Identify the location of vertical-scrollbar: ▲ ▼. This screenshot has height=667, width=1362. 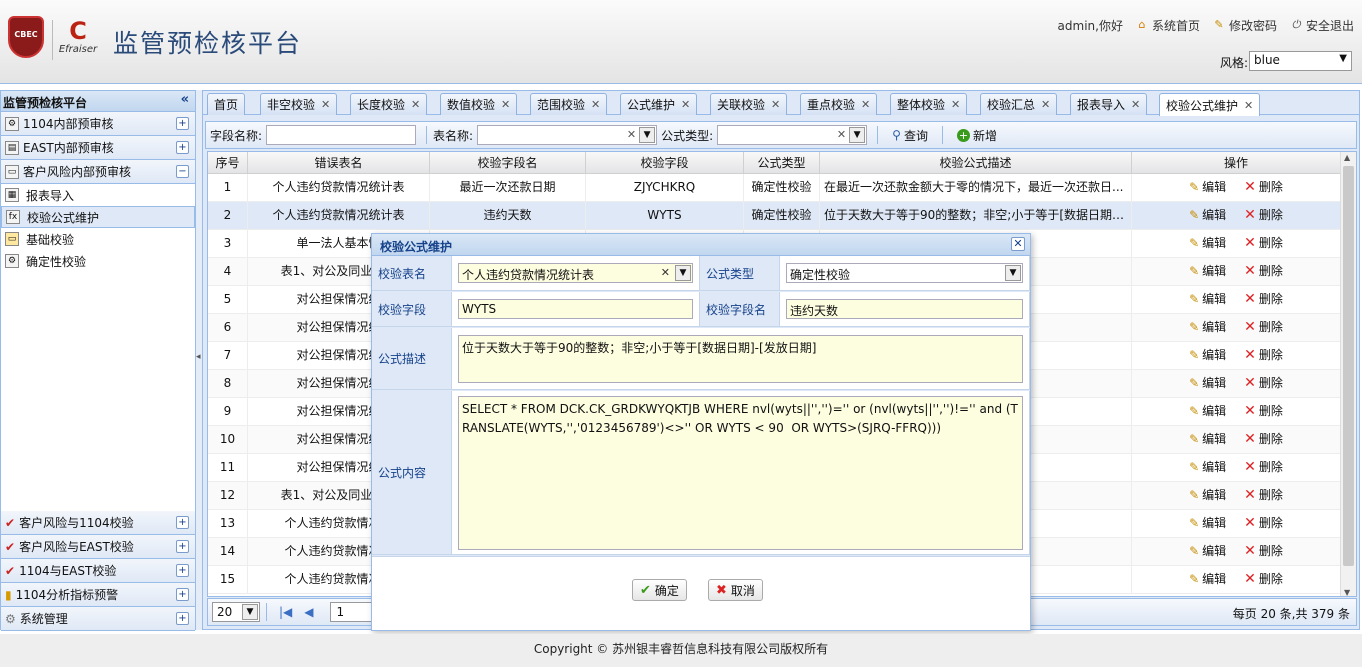
(1348, 374).